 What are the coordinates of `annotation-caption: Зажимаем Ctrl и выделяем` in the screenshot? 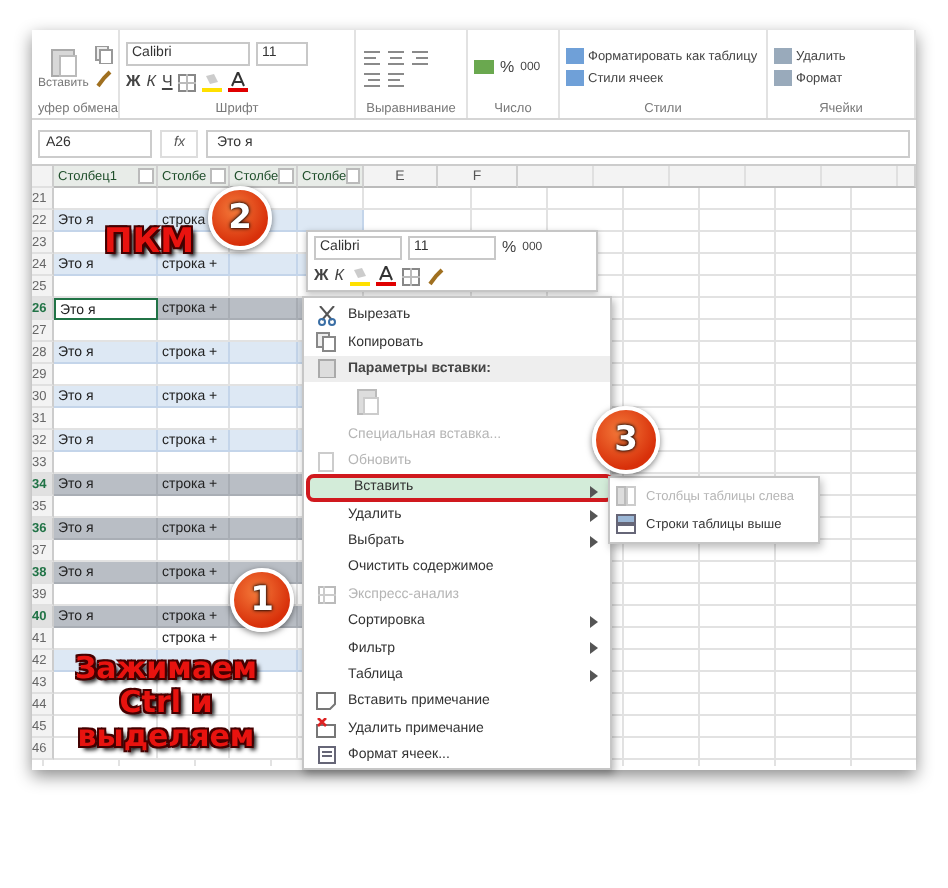 It's located at (166, 703).